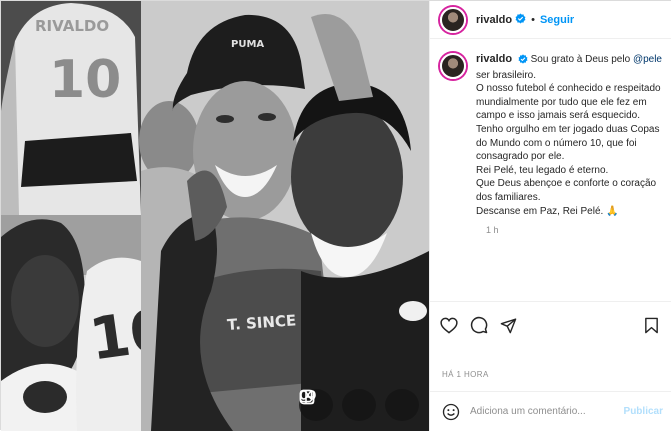 Image resolution: width=671 pixels, height=431 pixels. I want to click on caption-legacy-line: Rei Pelé, teu legado é eterno., so click(542, 170).